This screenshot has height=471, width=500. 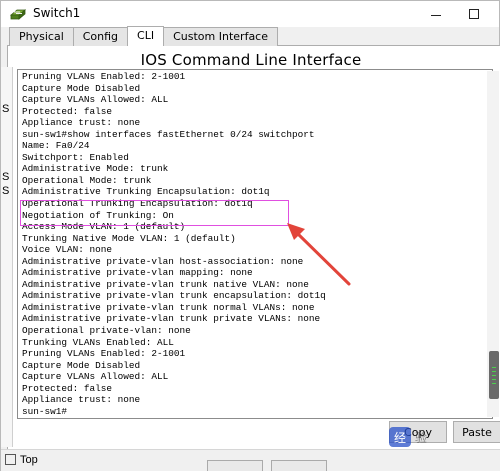 What do you see at coordinates (154, 213) in the screenshot?
I see `highlight-box` at bounding box center [154, 213].